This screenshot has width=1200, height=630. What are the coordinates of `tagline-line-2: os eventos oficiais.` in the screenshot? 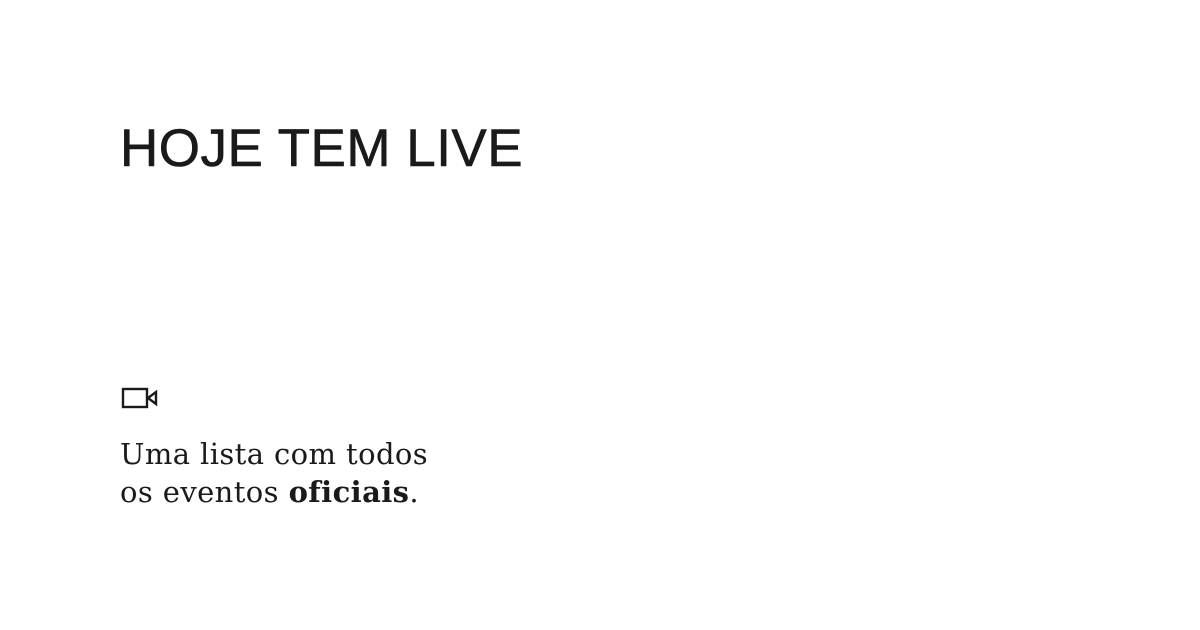 It's located at (274, 492).